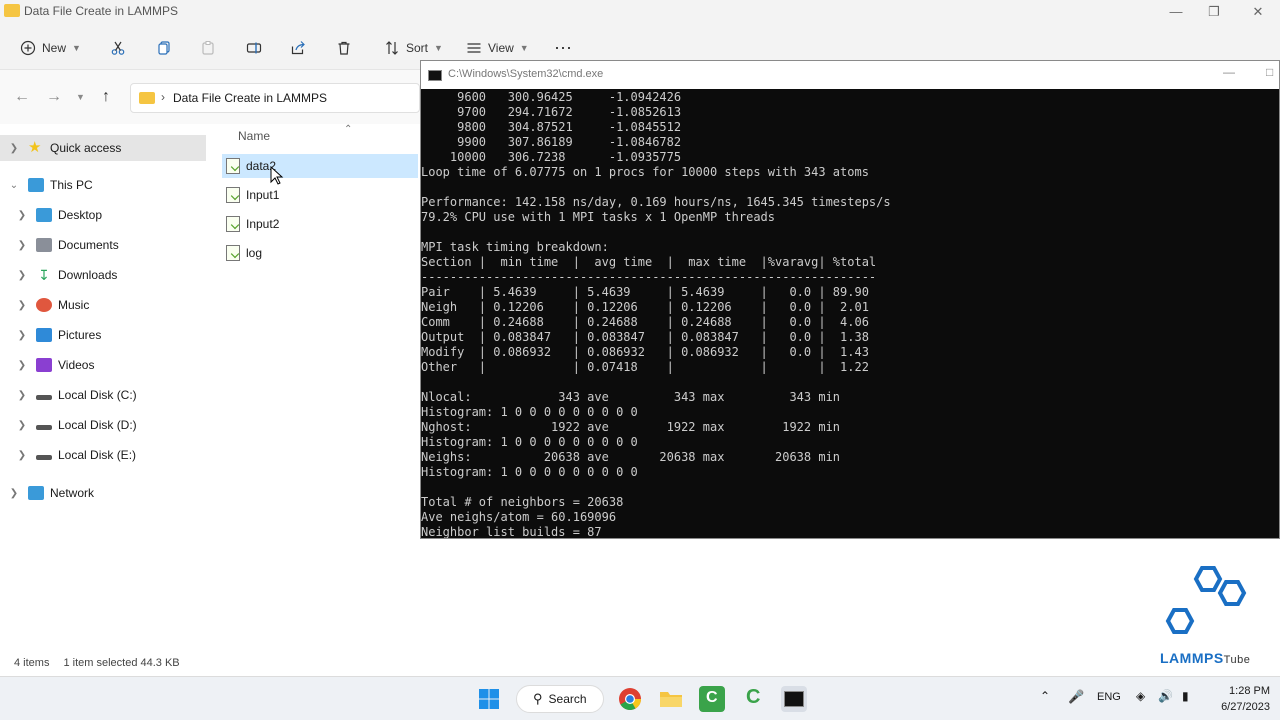  Describe the element at coordinates (640, 13) in the screenshot. I see `title-bar: Data File Create in LAMMPS — ❐ ✕` at that location.